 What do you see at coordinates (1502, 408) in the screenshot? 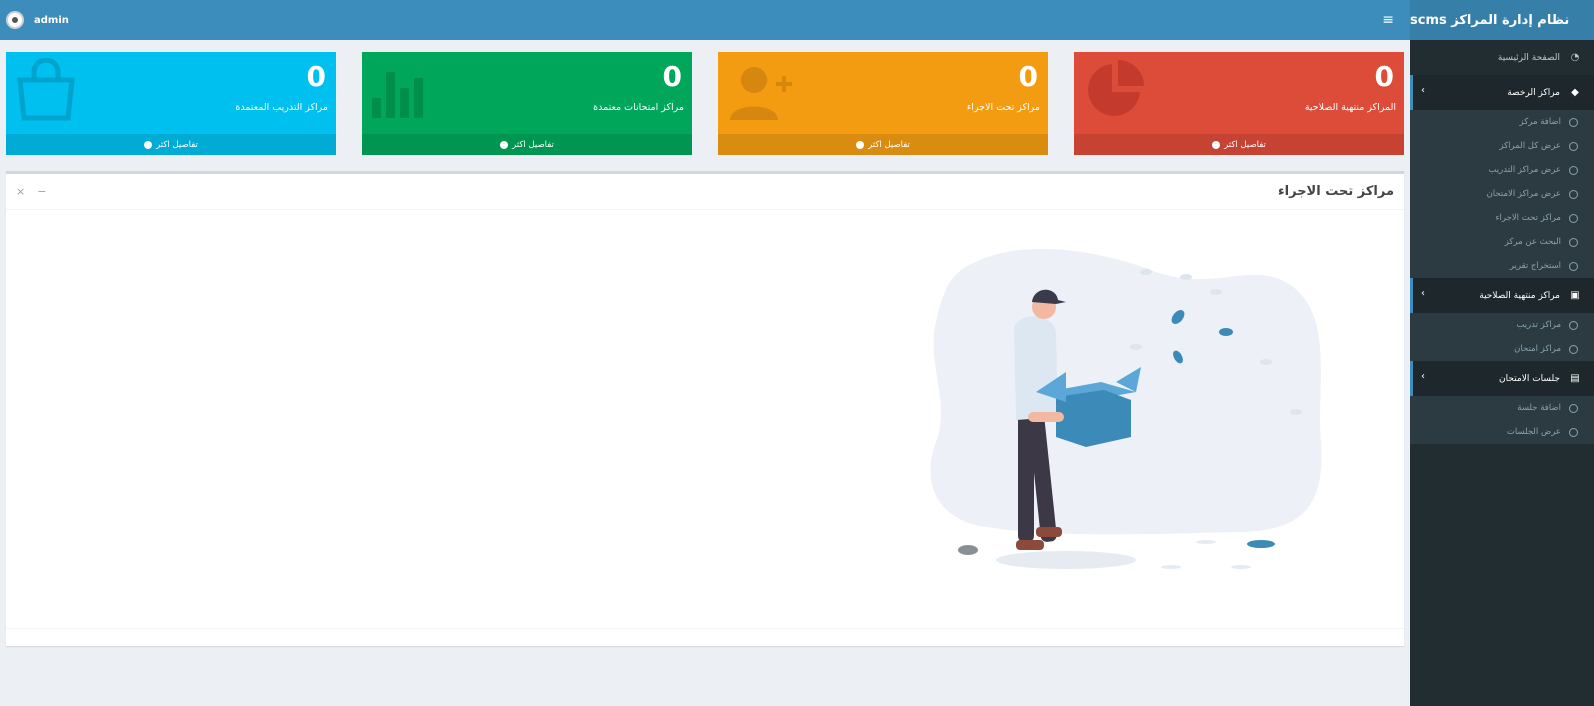
I see `sidebar-item-add-session: اضافة جلسة` at bounding box center [1502, 408].